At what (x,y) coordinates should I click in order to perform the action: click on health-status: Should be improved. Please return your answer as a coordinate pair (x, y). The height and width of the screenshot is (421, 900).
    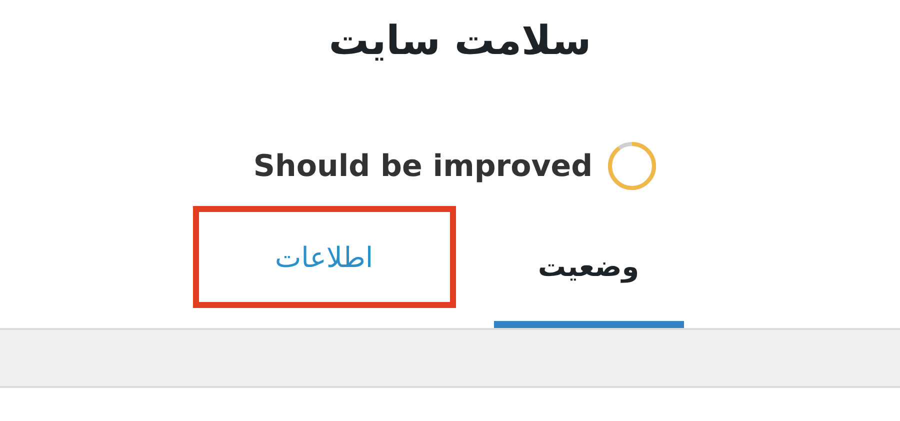
    Looking at the image, I should click on (423, 166).